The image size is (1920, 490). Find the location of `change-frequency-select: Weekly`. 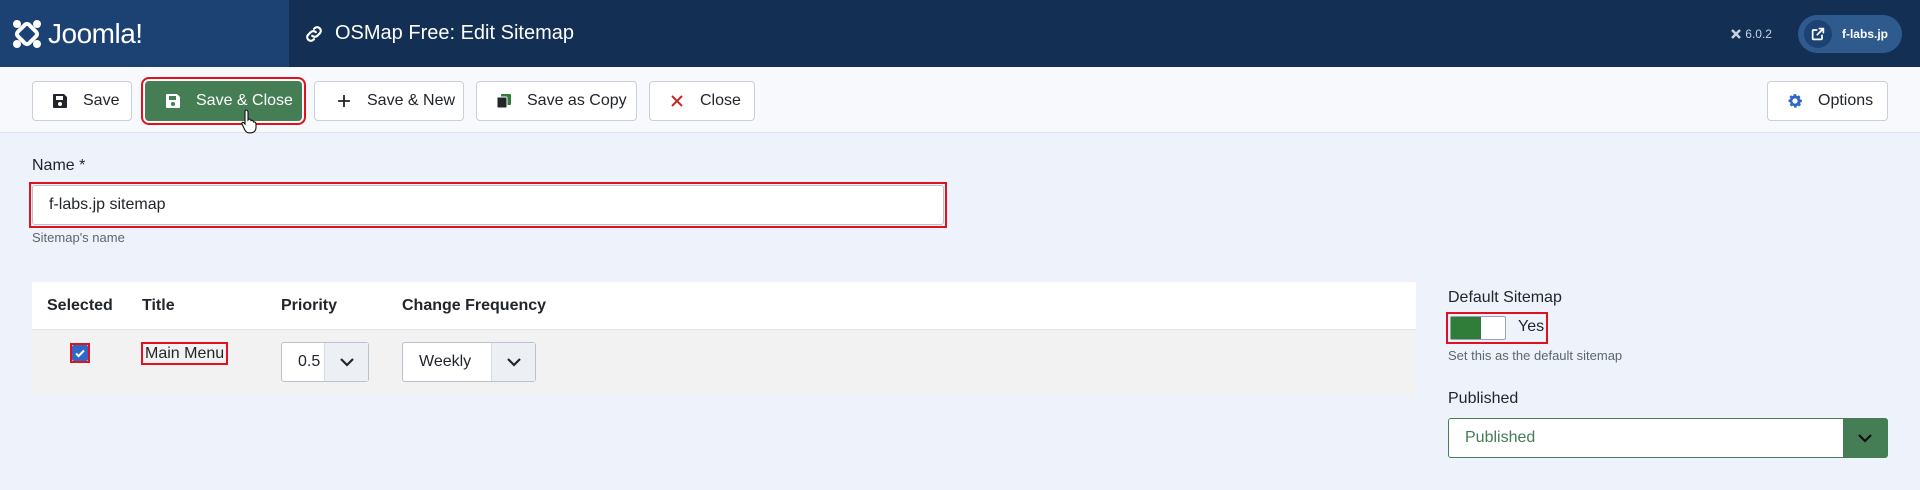

change-frequency-select: Weekly is located at coordinates (469, 362).